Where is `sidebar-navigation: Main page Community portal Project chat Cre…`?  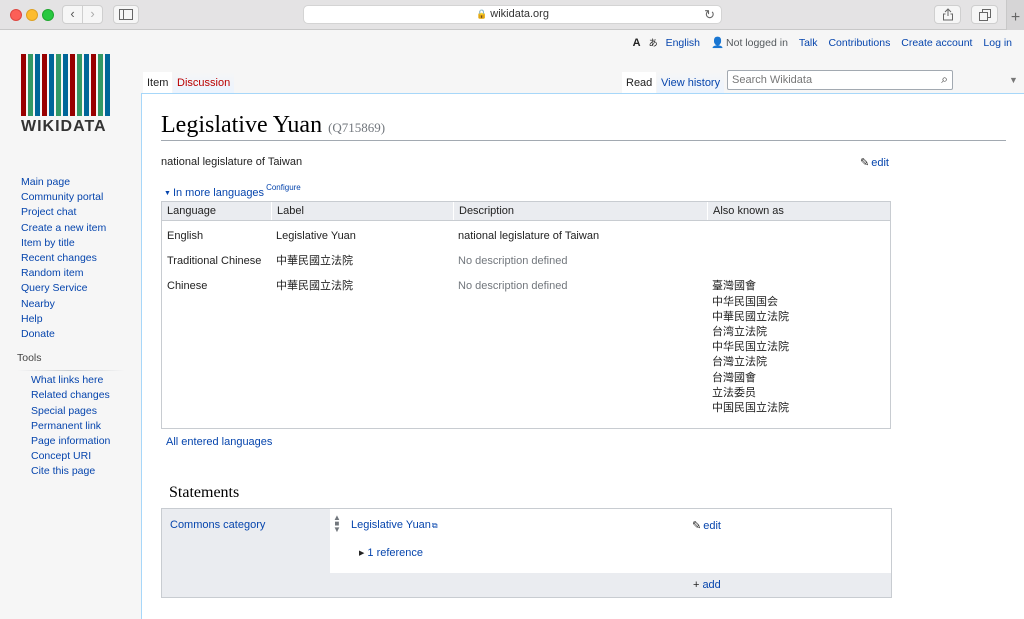
sidebar-navigation: Main page Community portal Project chat Cre… is located at coordinates (76, 258).